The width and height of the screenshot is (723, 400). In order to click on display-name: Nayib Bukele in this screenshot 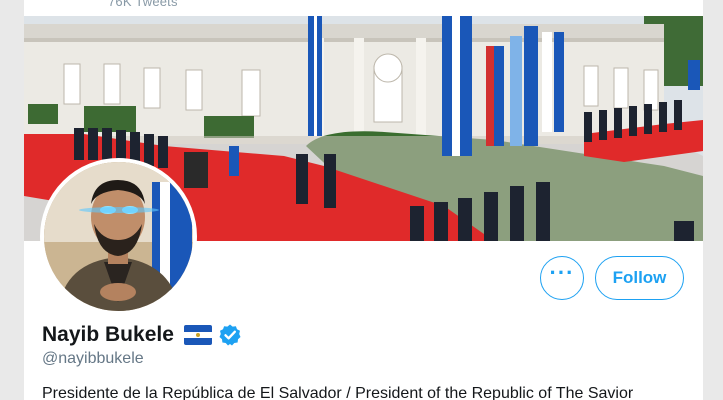, I will do `click(108, 334)`.